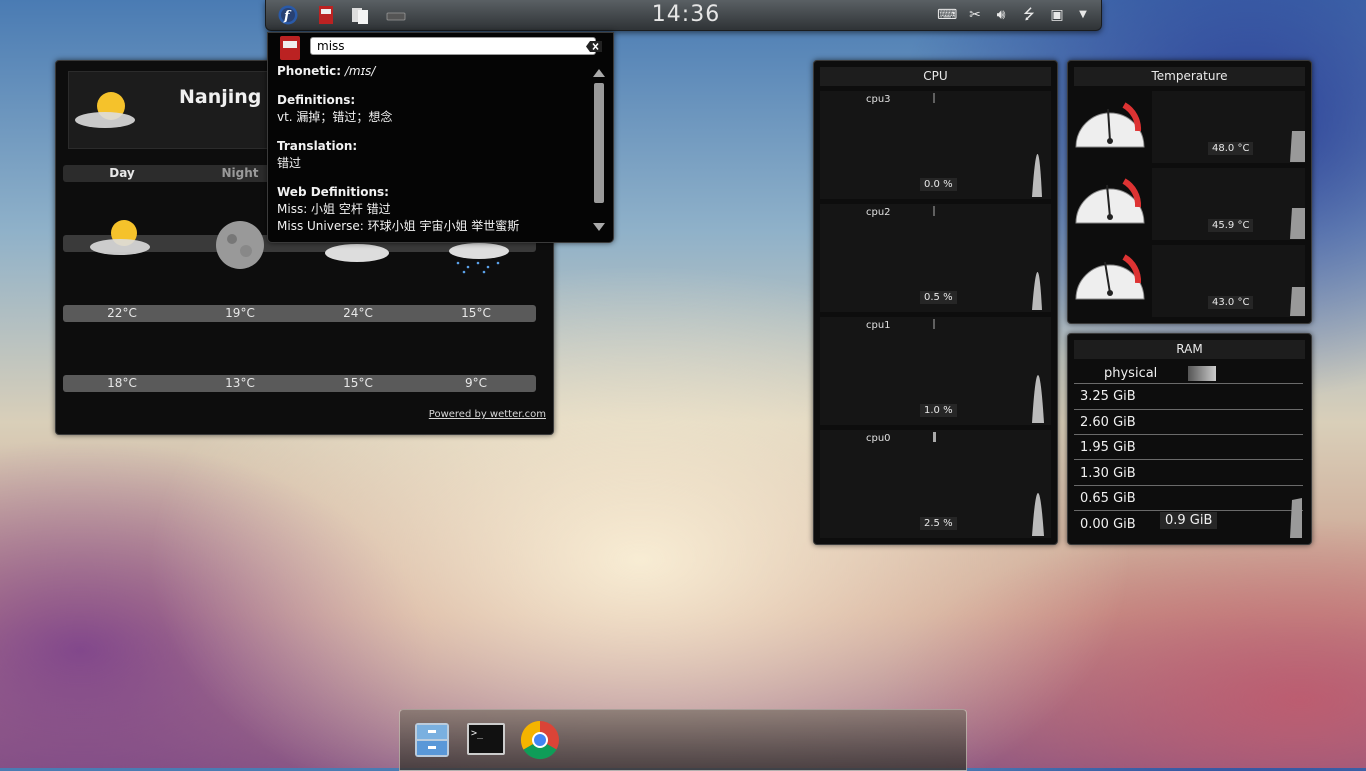  Describe the element at coordinates (1189, 349) in the screenshot. I see `ram-title: RAM` at that location.